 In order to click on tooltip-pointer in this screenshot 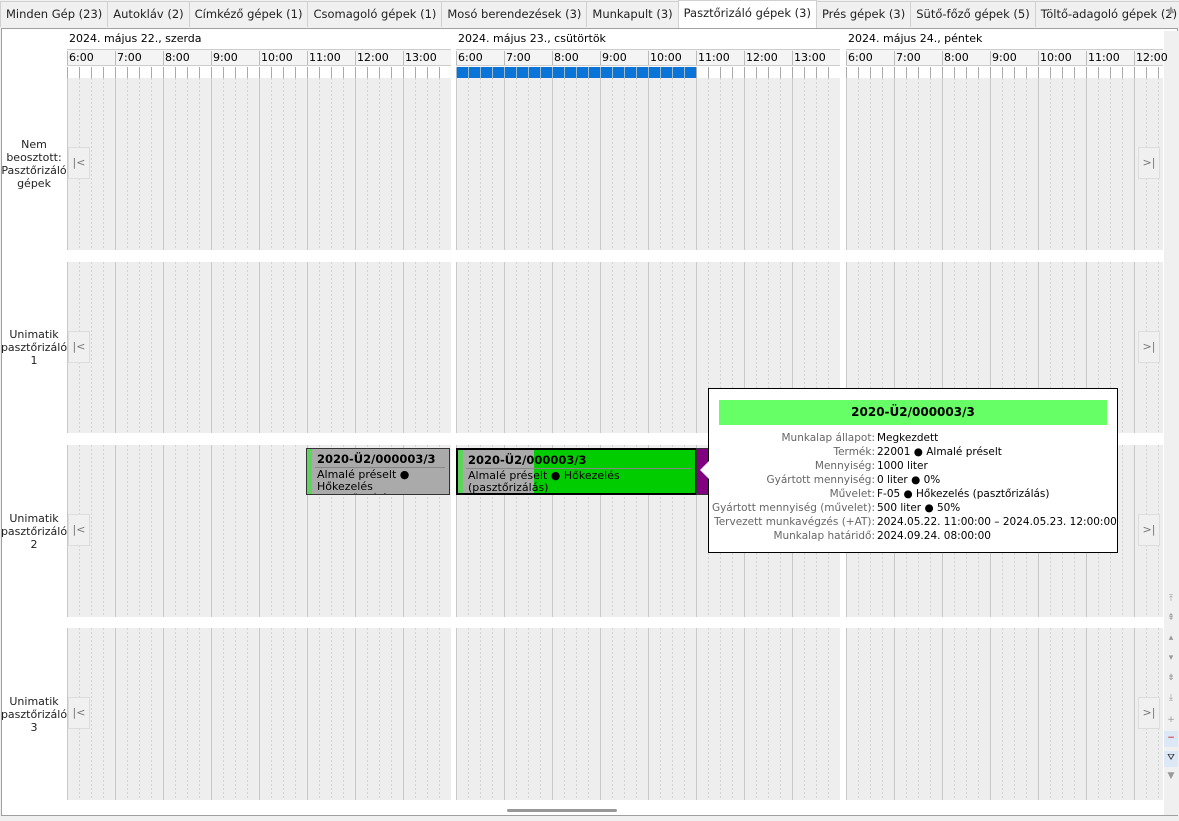, I will do `click(704, 470)`.